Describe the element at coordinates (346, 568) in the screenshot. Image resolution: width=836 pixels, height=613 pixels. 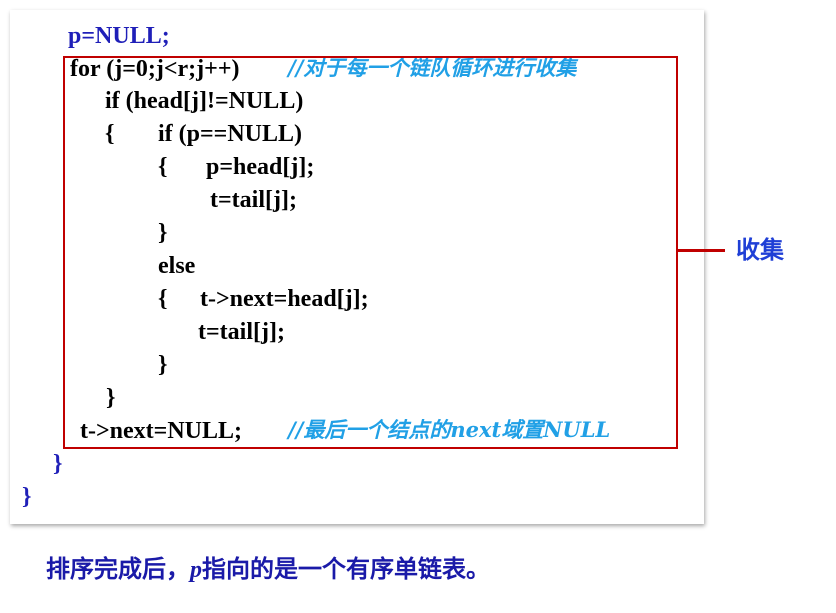
I see `summary-suffix: 指向的是一个有序单链表。` at that location.